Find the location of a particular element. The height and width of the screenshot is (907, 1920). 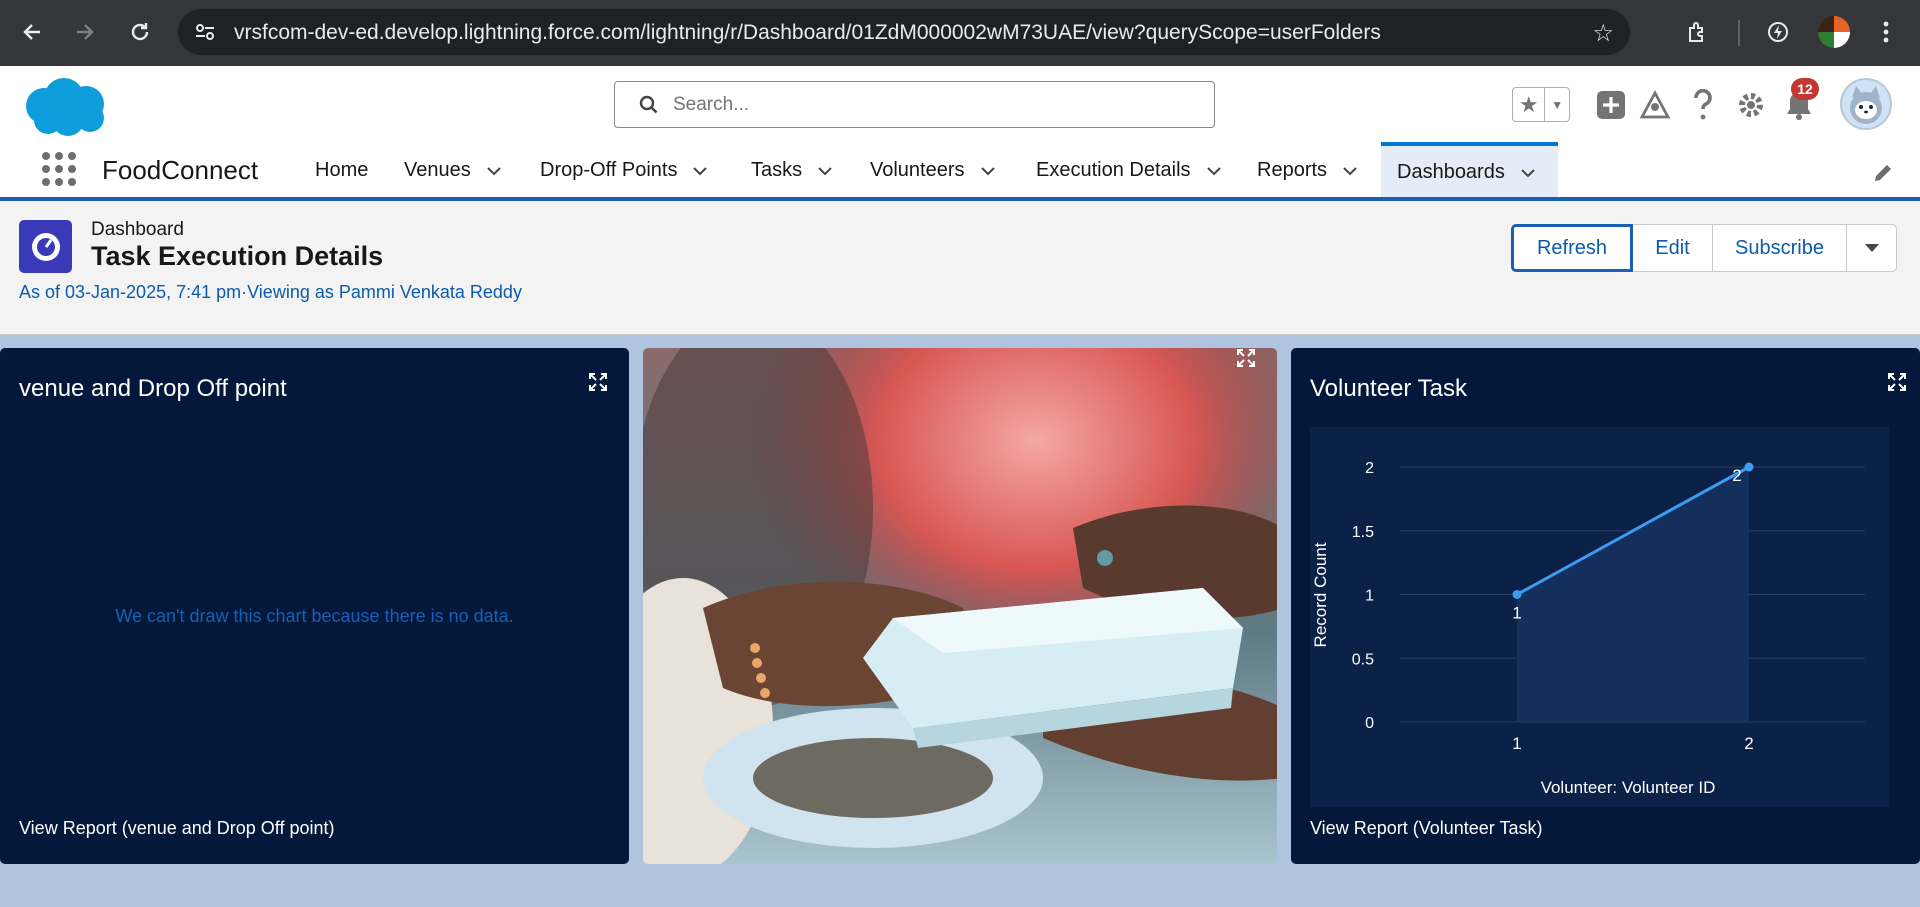

y-tick-label: 0 is located at coordinates (1369, 723).